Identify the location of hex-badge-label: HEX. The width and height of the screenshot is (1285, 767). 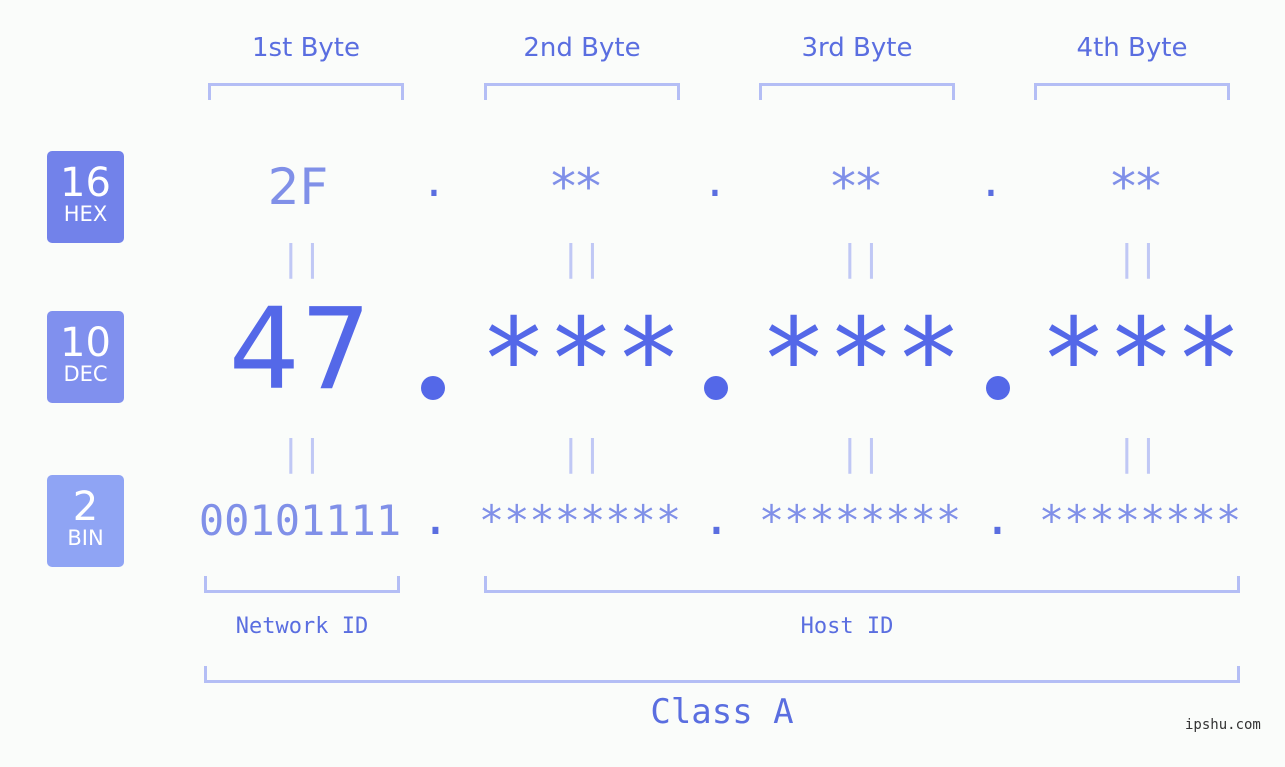
(85, 214).